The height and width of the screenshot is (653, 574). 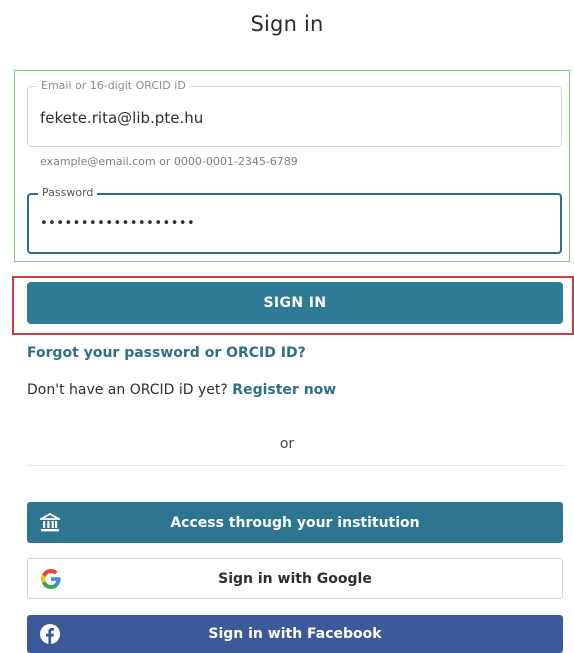 I want to click on email-field-value: fekete.rita@lib.pte.hu, so click(x=121, y=118).